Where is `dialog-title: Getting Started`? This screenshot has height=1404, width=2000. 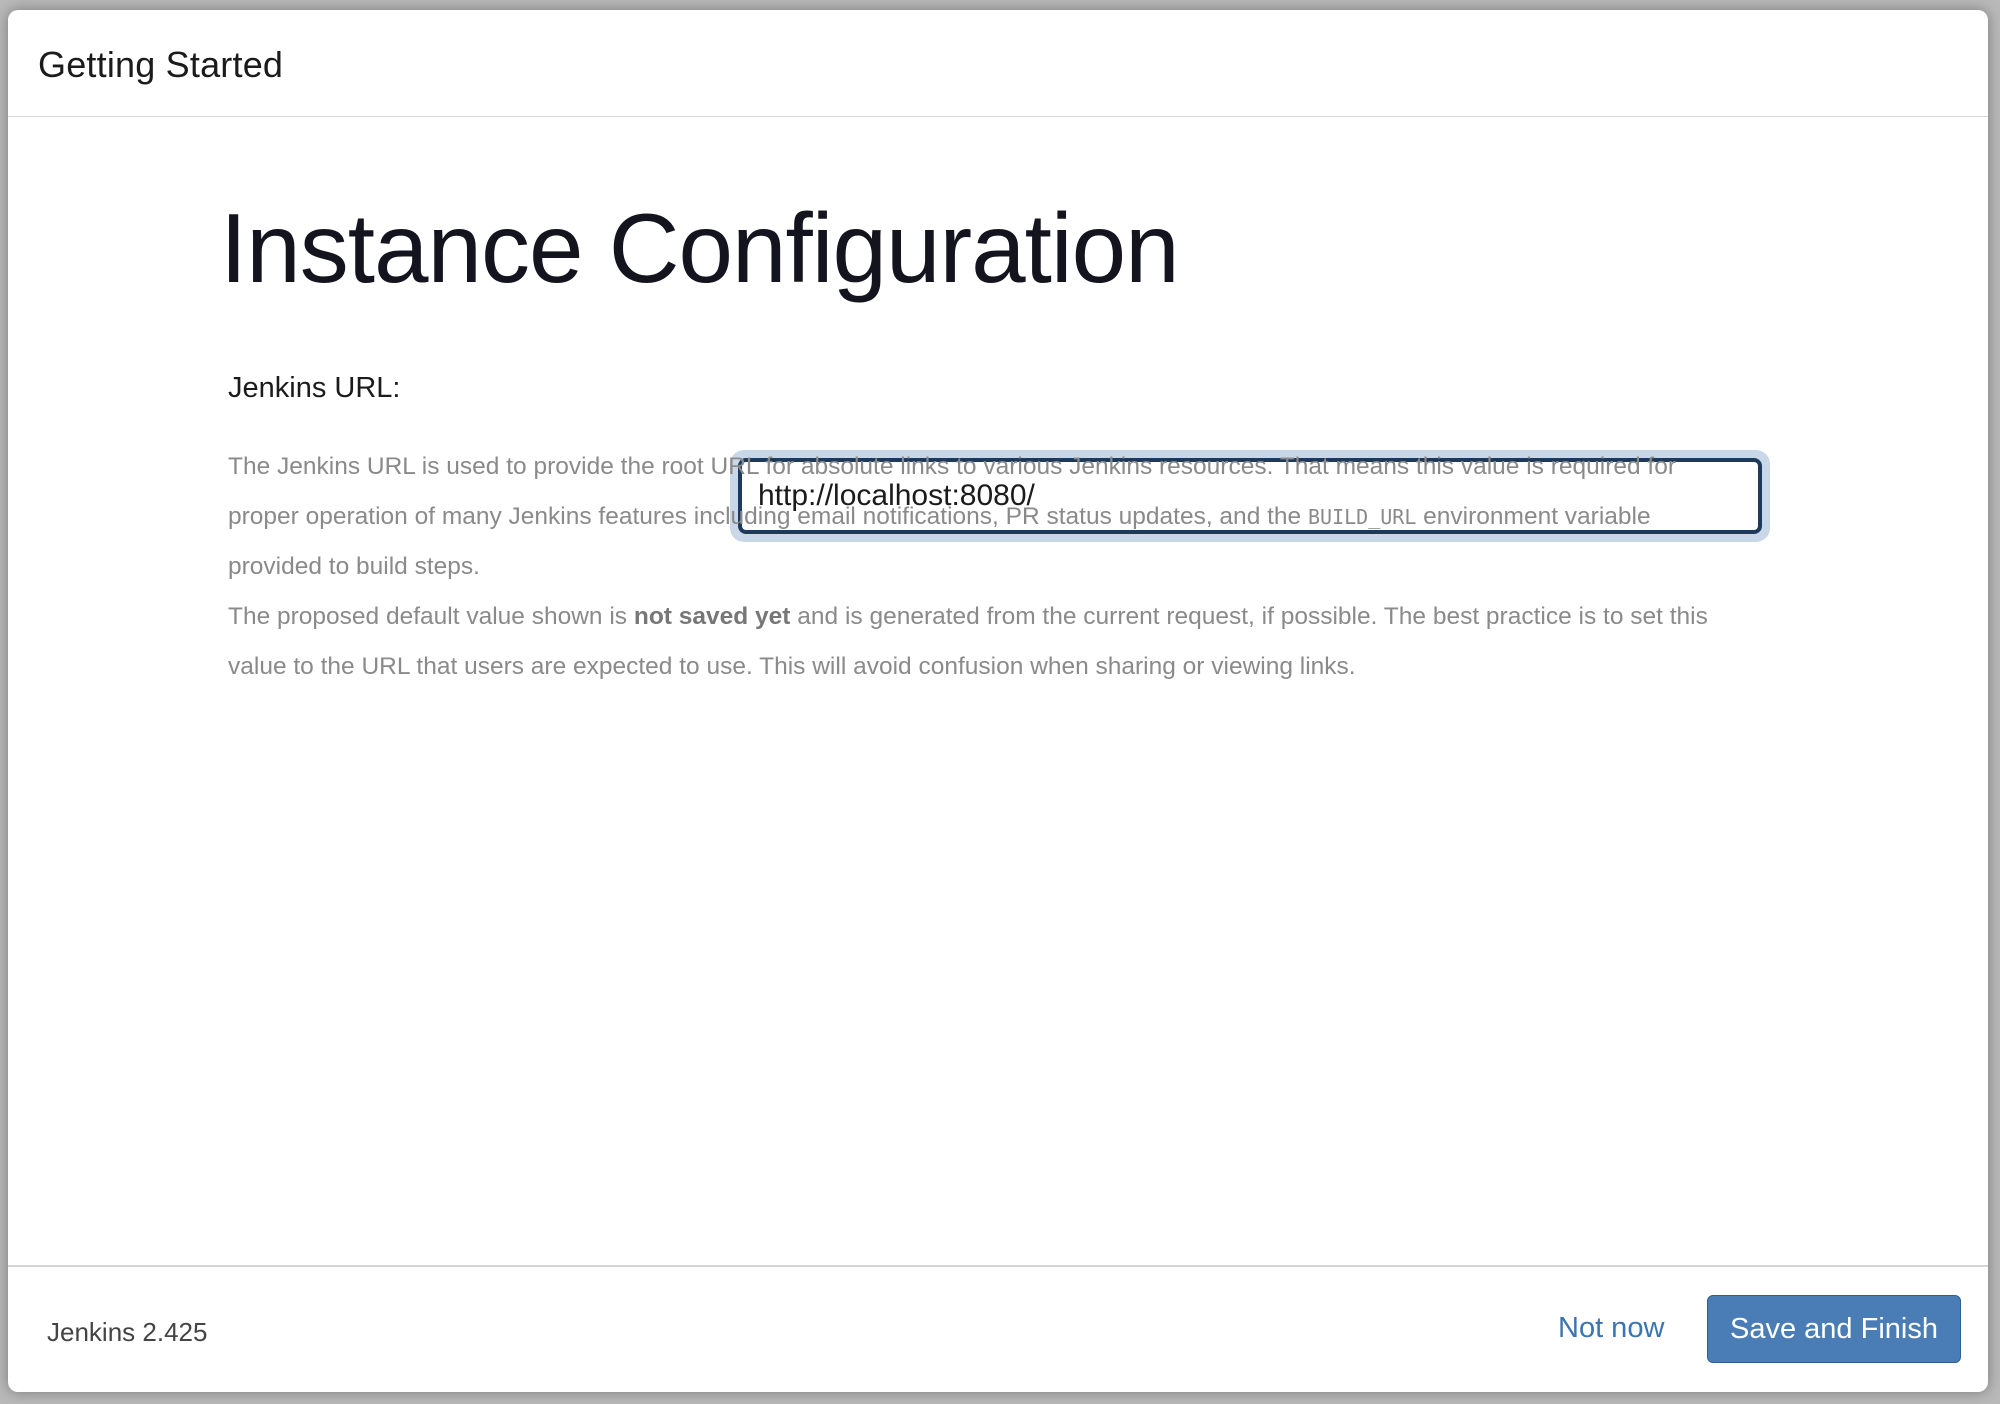 dialog-title: Getting Started is located at coordinates (161, 64).